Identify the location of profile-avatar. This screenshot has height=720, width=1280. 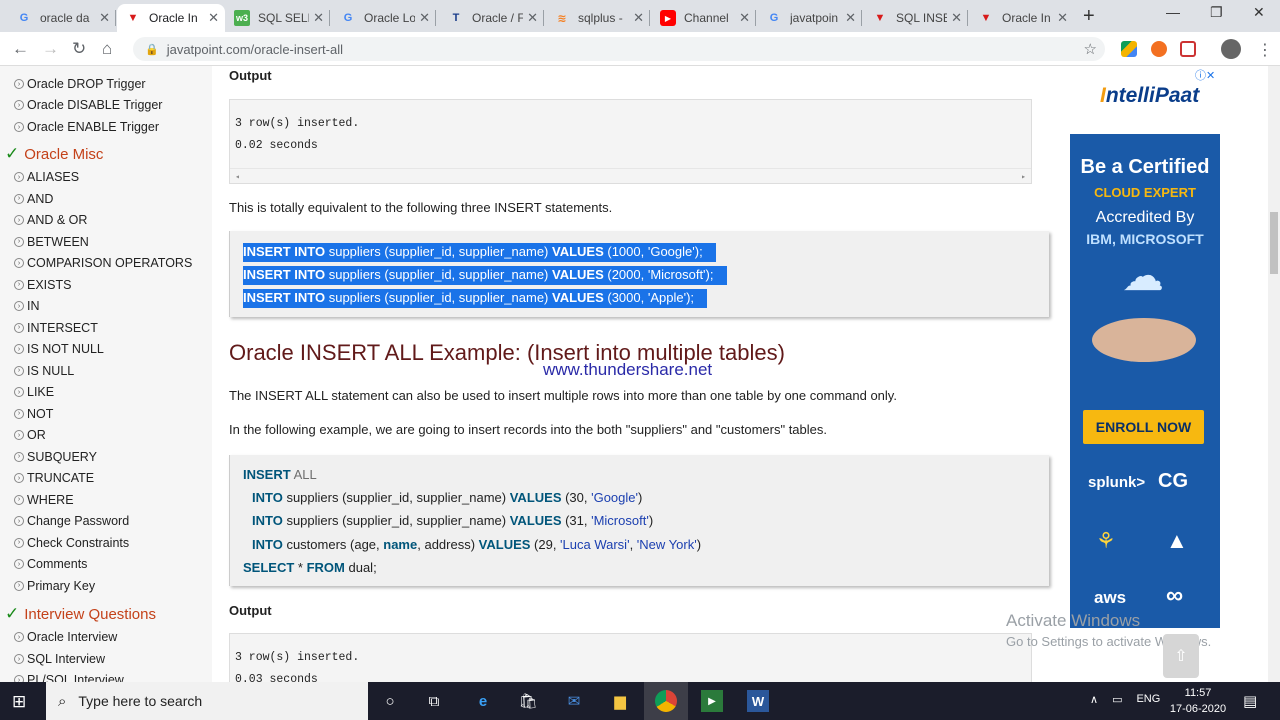
(1231, 49).